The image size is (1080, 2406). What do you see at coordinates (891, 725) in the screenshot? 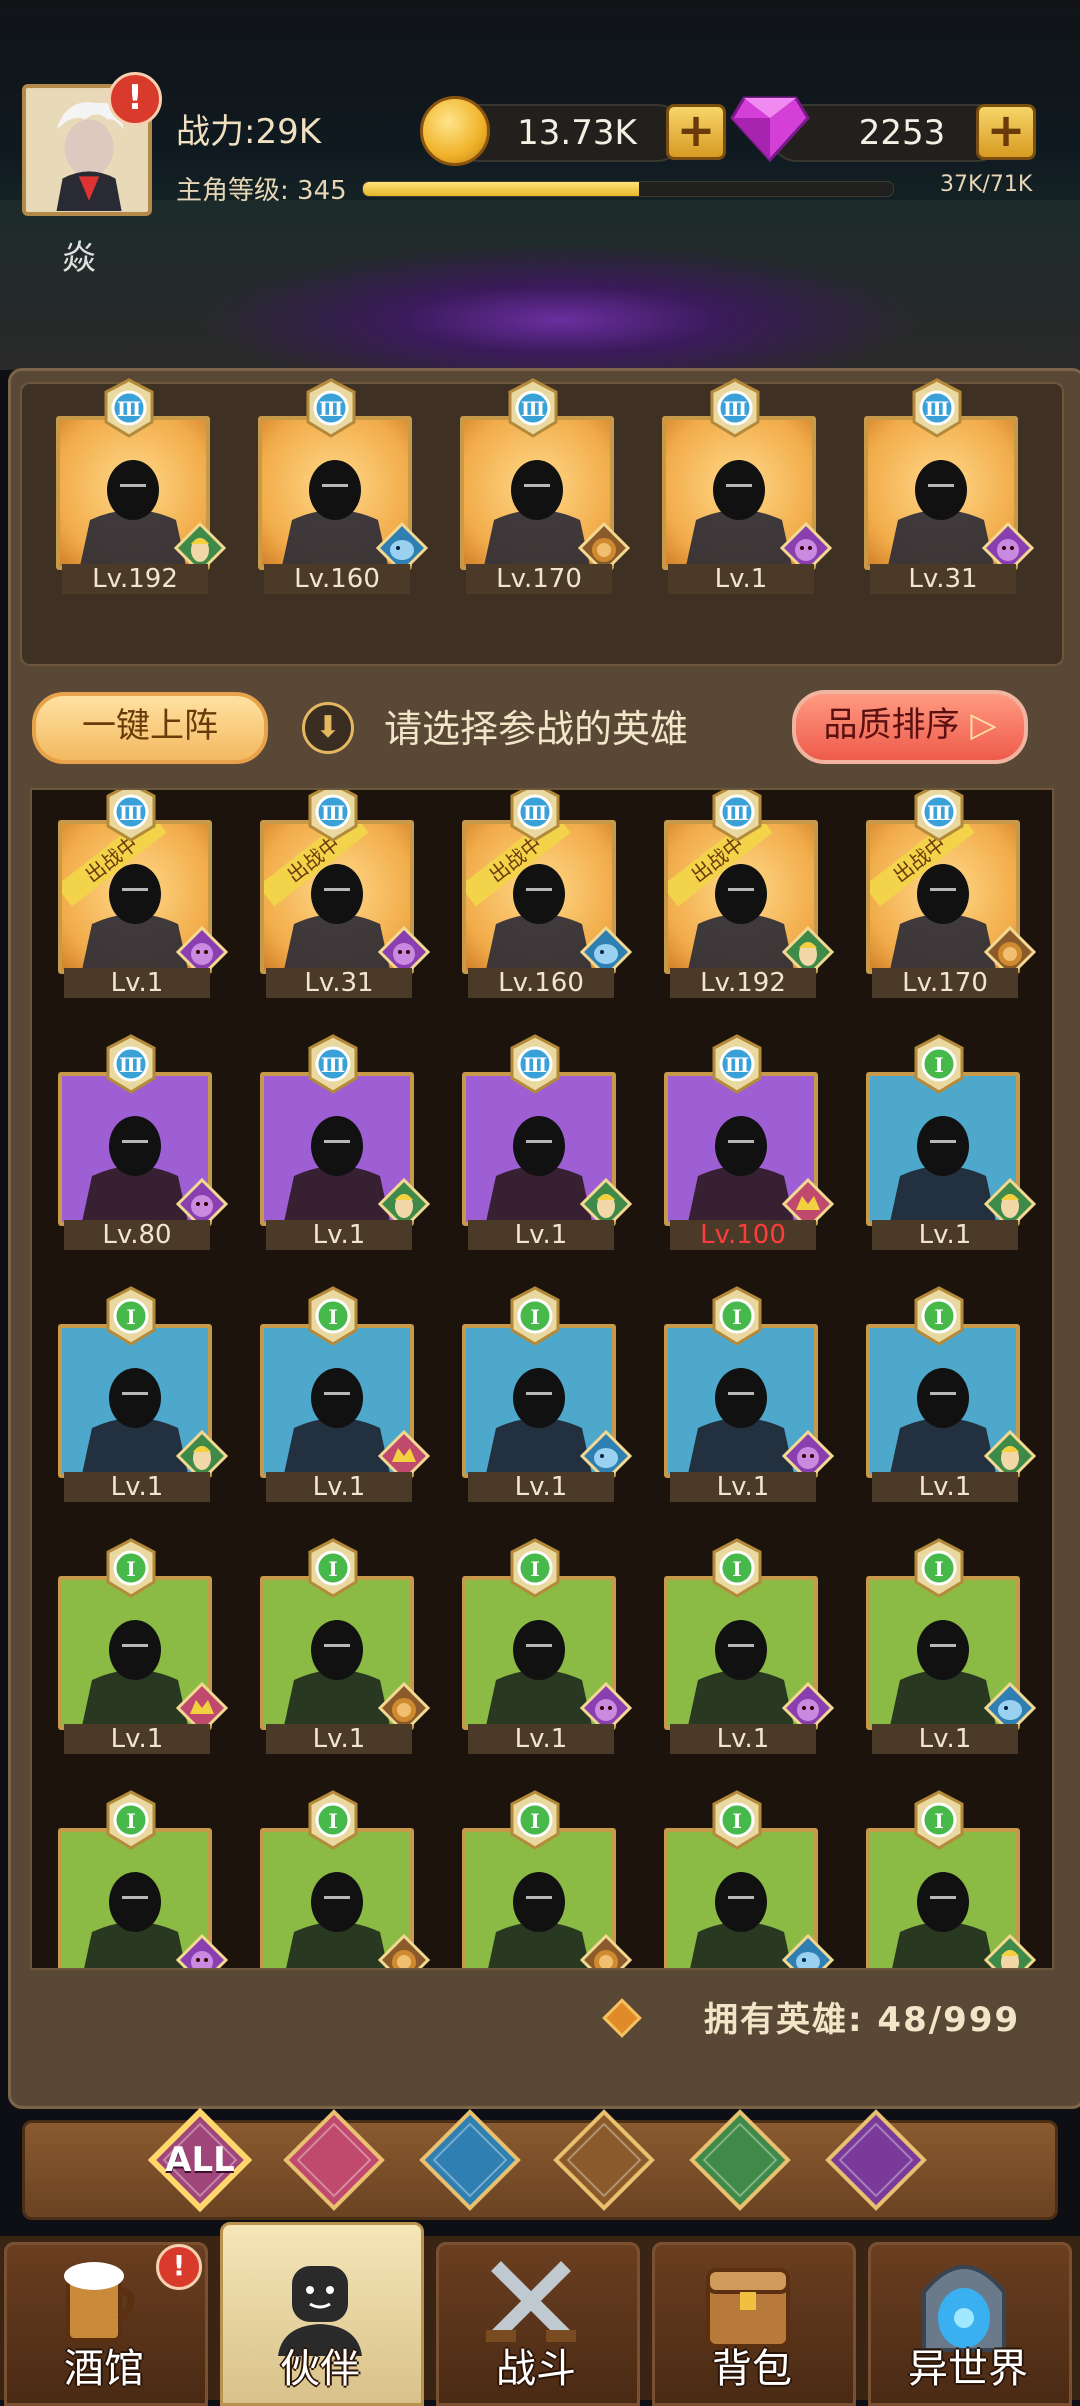
I see `sort-label: 品质排序` at bounding box center [891, 725].